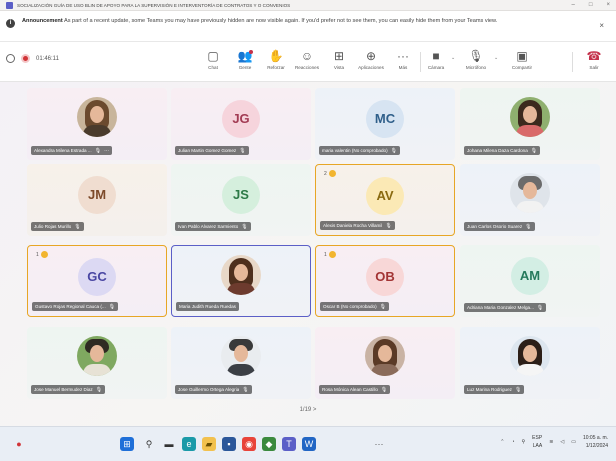 This screenshot has height=461, width=616. I want to click on more-button: ··· Más, so click(403, 62).